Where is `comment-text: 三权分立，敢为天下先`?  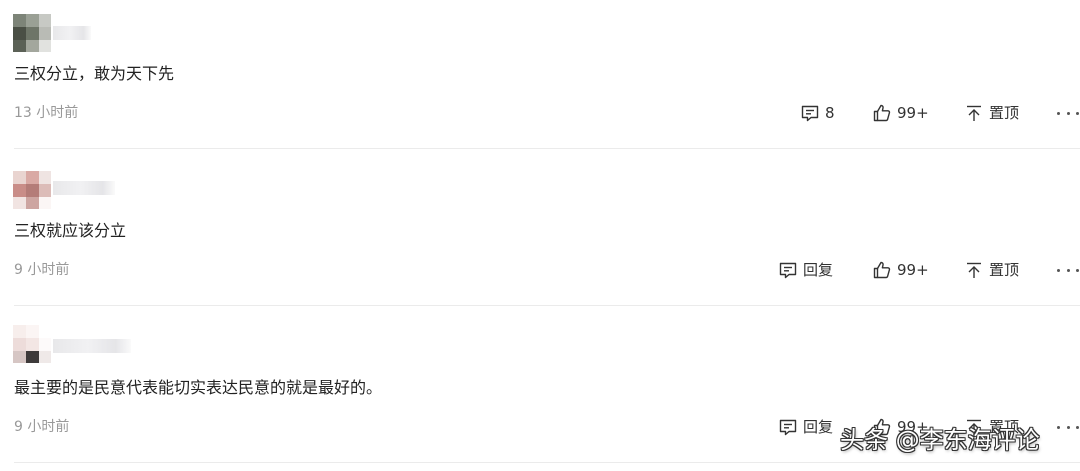
comment-text: 三权分立，敢为天下先 is located at coordinates (94, 73).